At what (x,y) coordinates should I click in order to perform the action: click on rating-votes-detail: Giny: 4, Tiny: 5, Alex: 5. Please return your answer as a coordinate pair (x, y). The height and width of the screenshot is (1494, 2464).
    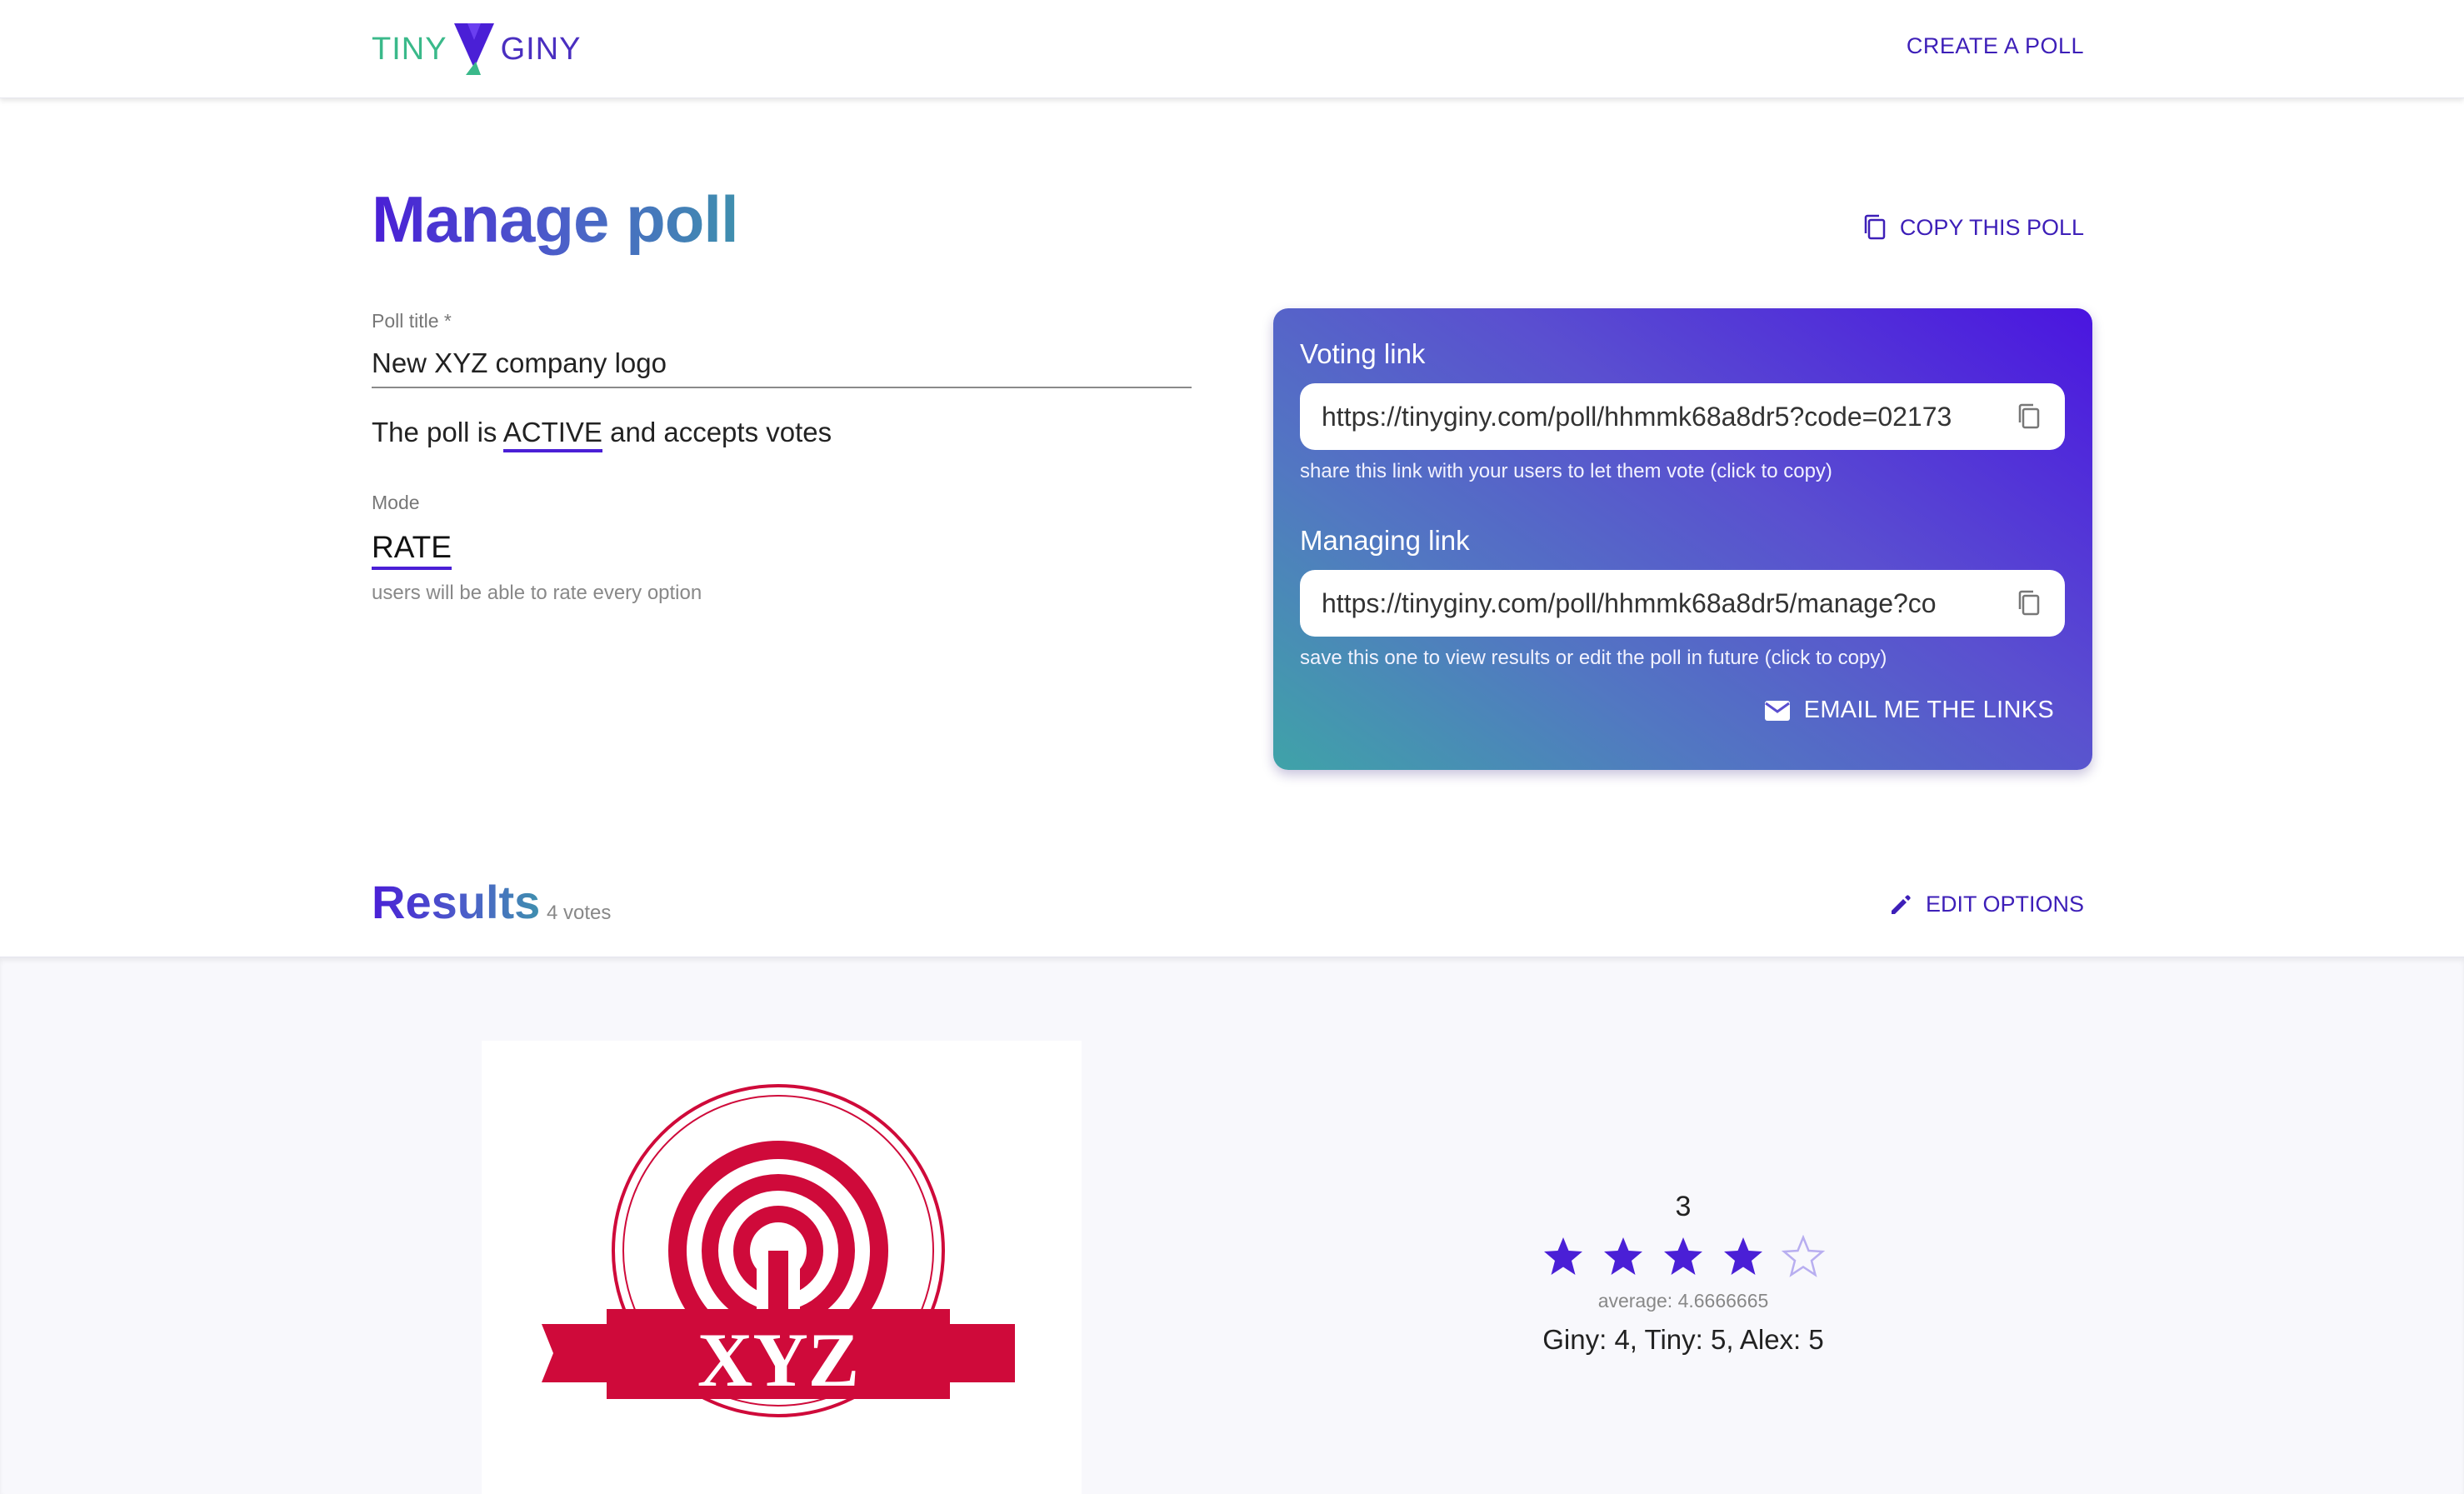
    Looking at the image, I should click on (1683, 1339).